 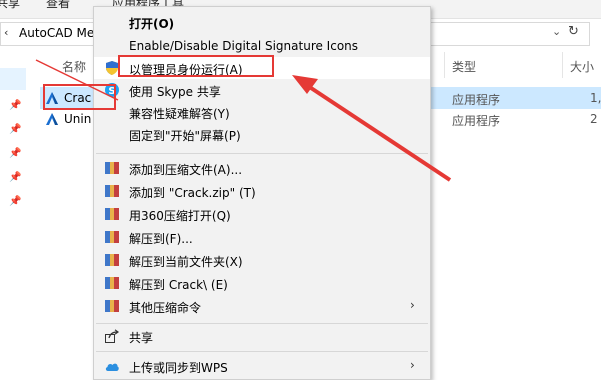 What do you see at coordinates (262, 306) in the screenshot?
I see `menu-item-other-compress: 其他压缩命令 ›` at bounding box center [262, 306].